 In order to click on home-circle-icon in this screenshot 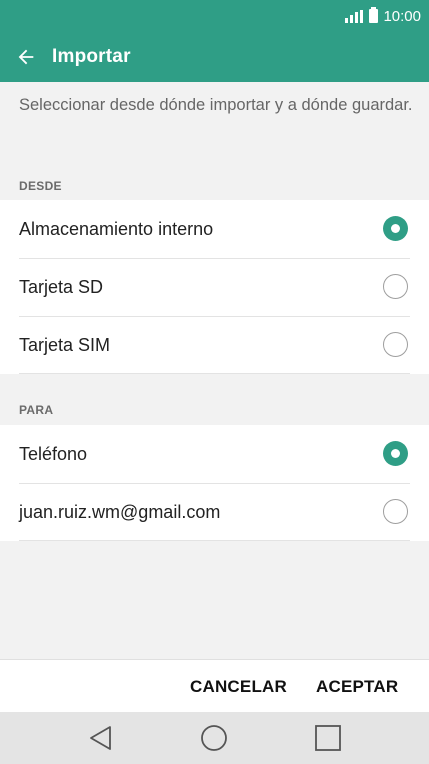, I will do `click(214, 738)`.